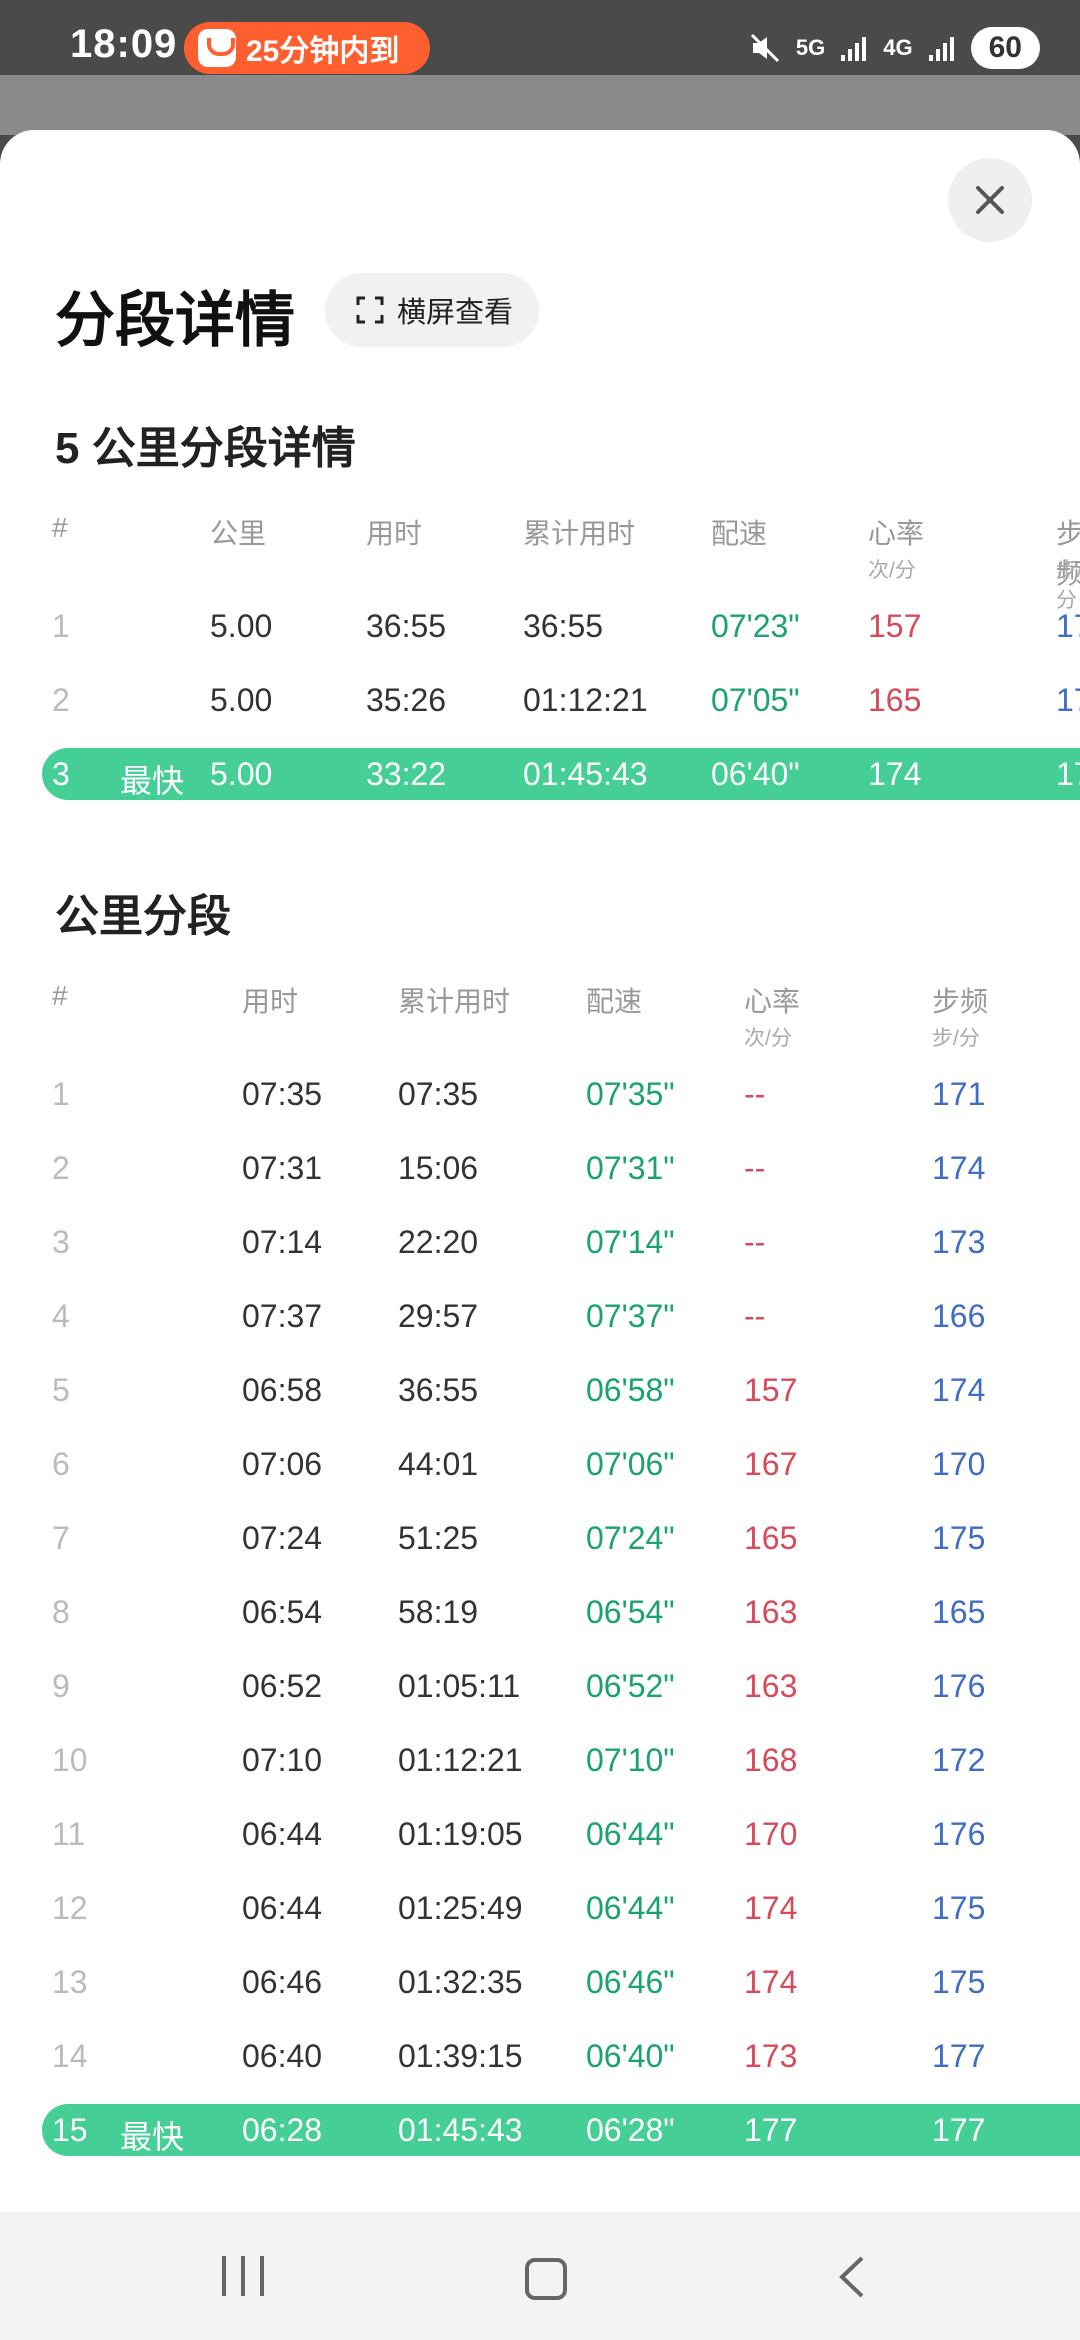 The width and height of the screenshot is (1080, 2340). What do you see at coordinates (540, 105) in the screenshot?
I see `dimmed-background` at bounding box center [540, 105].